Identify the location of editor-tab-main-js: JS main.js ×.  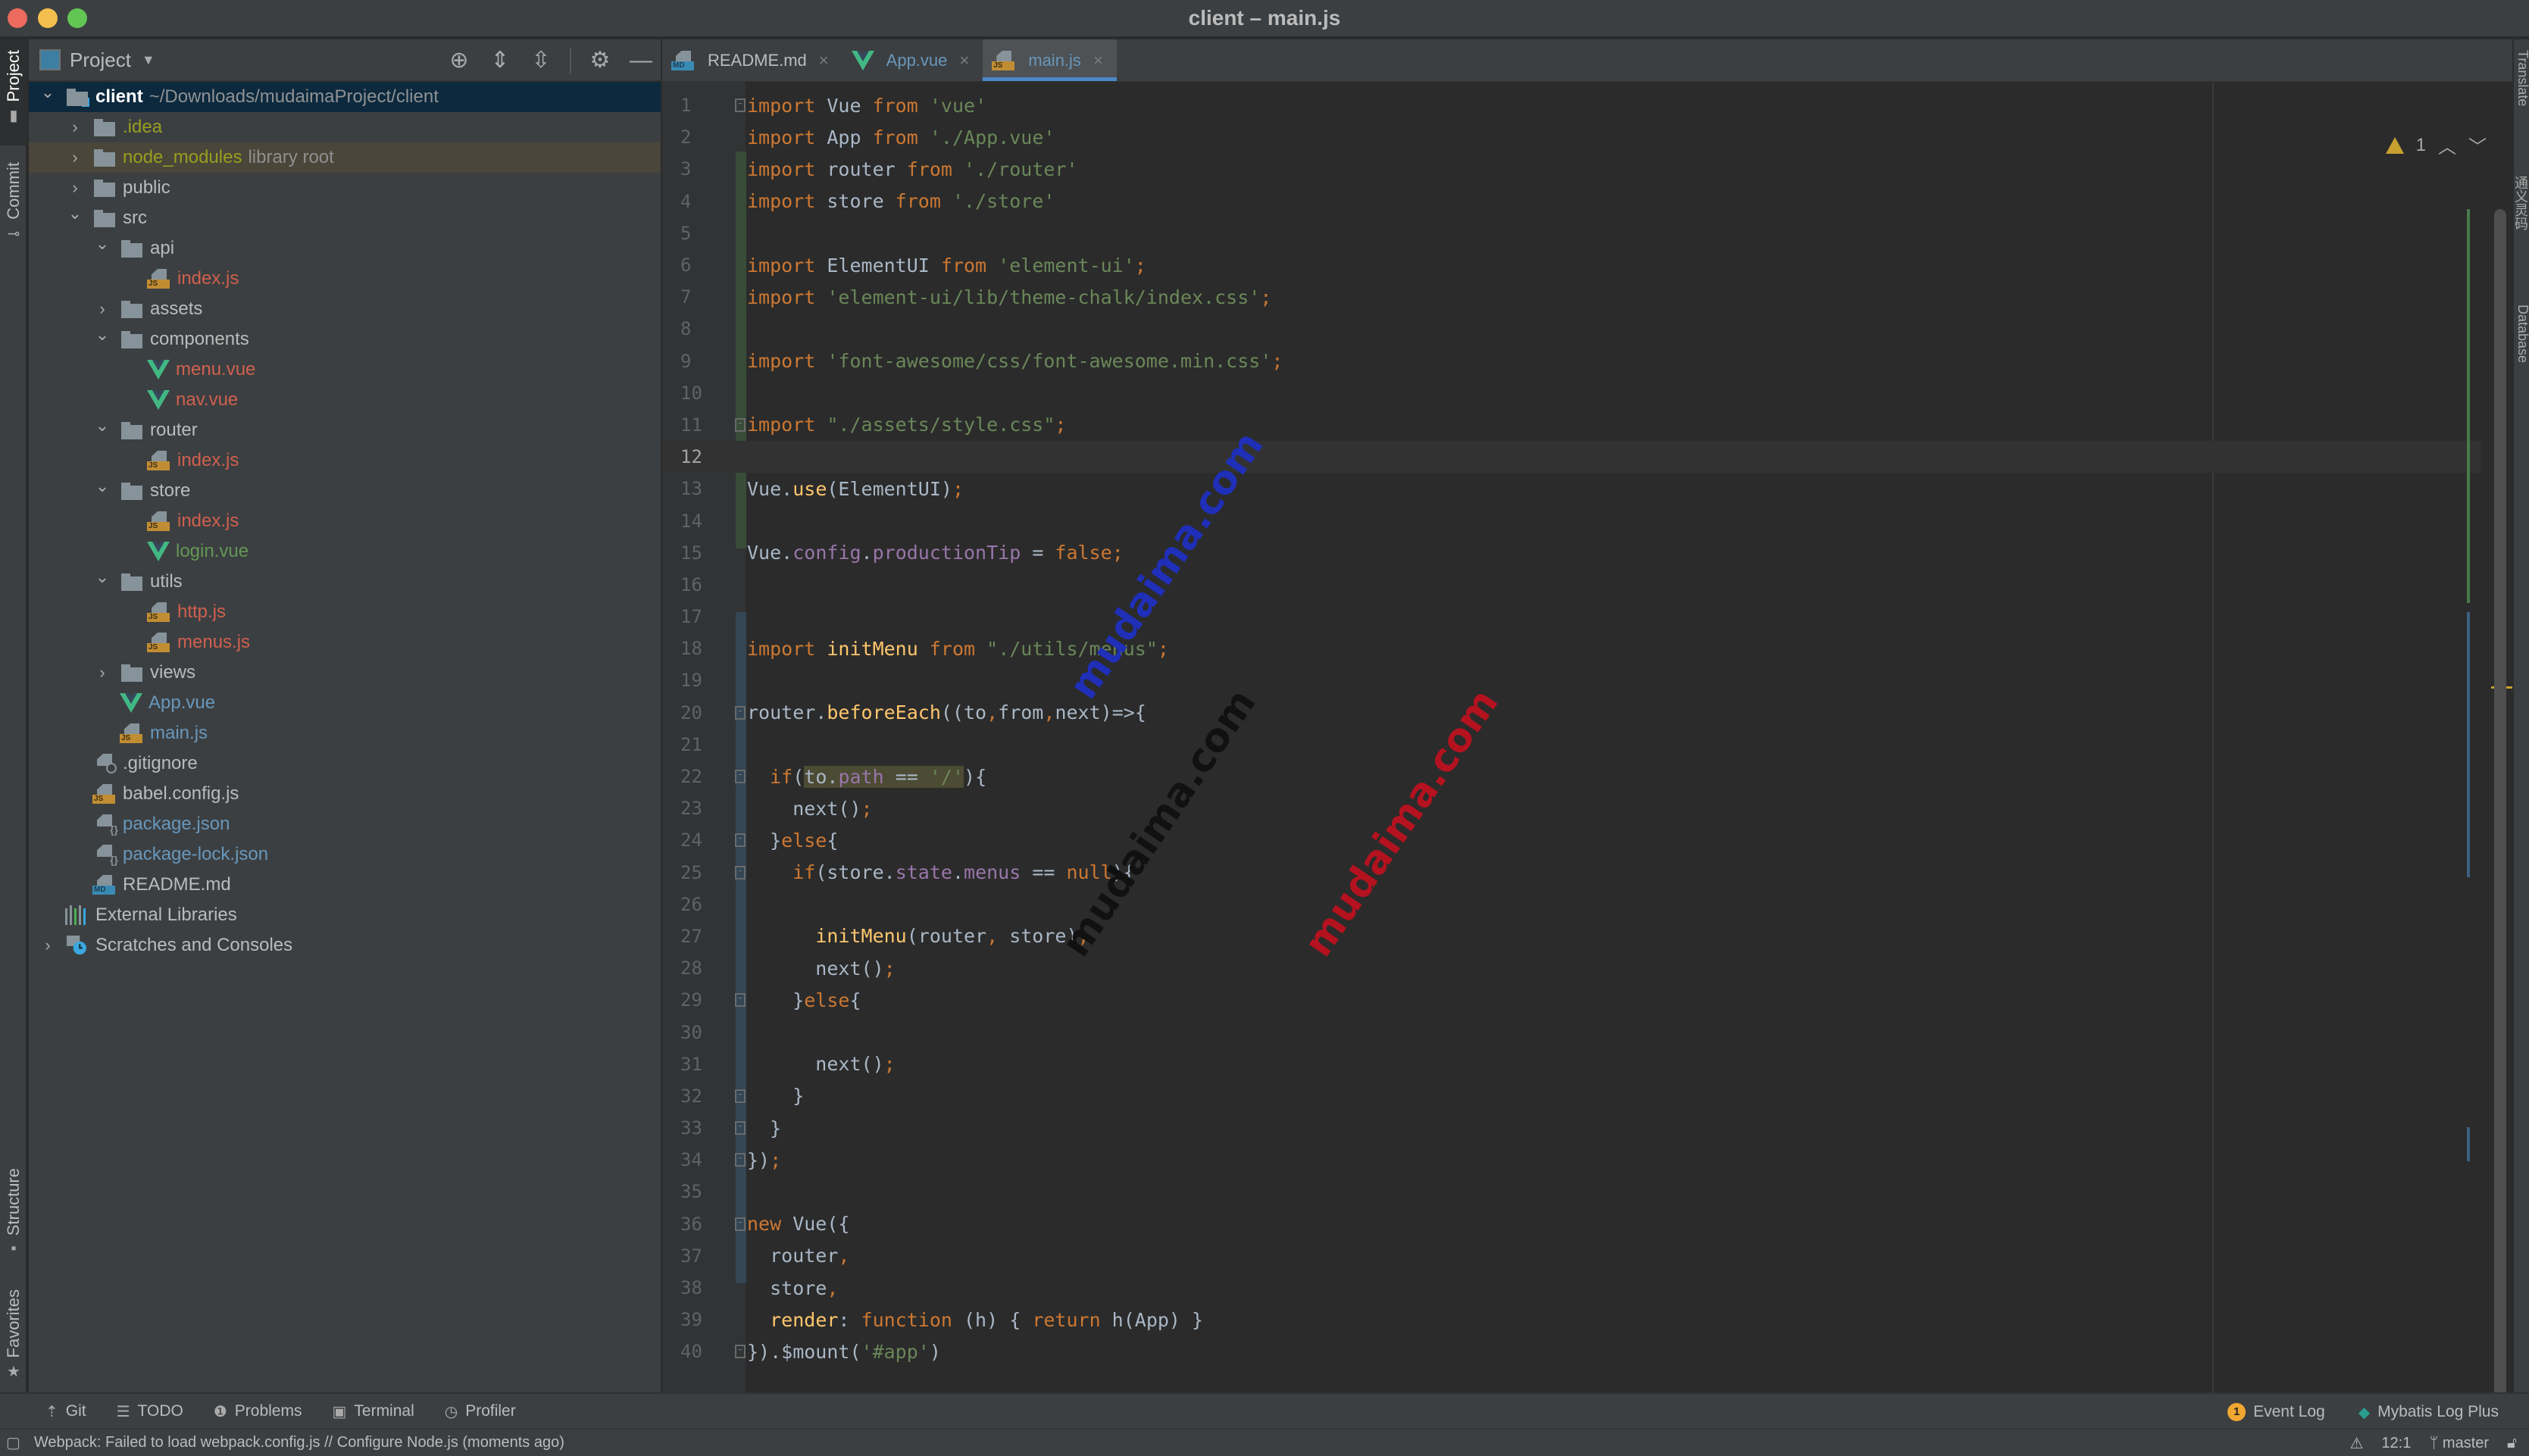
(1050, 60).